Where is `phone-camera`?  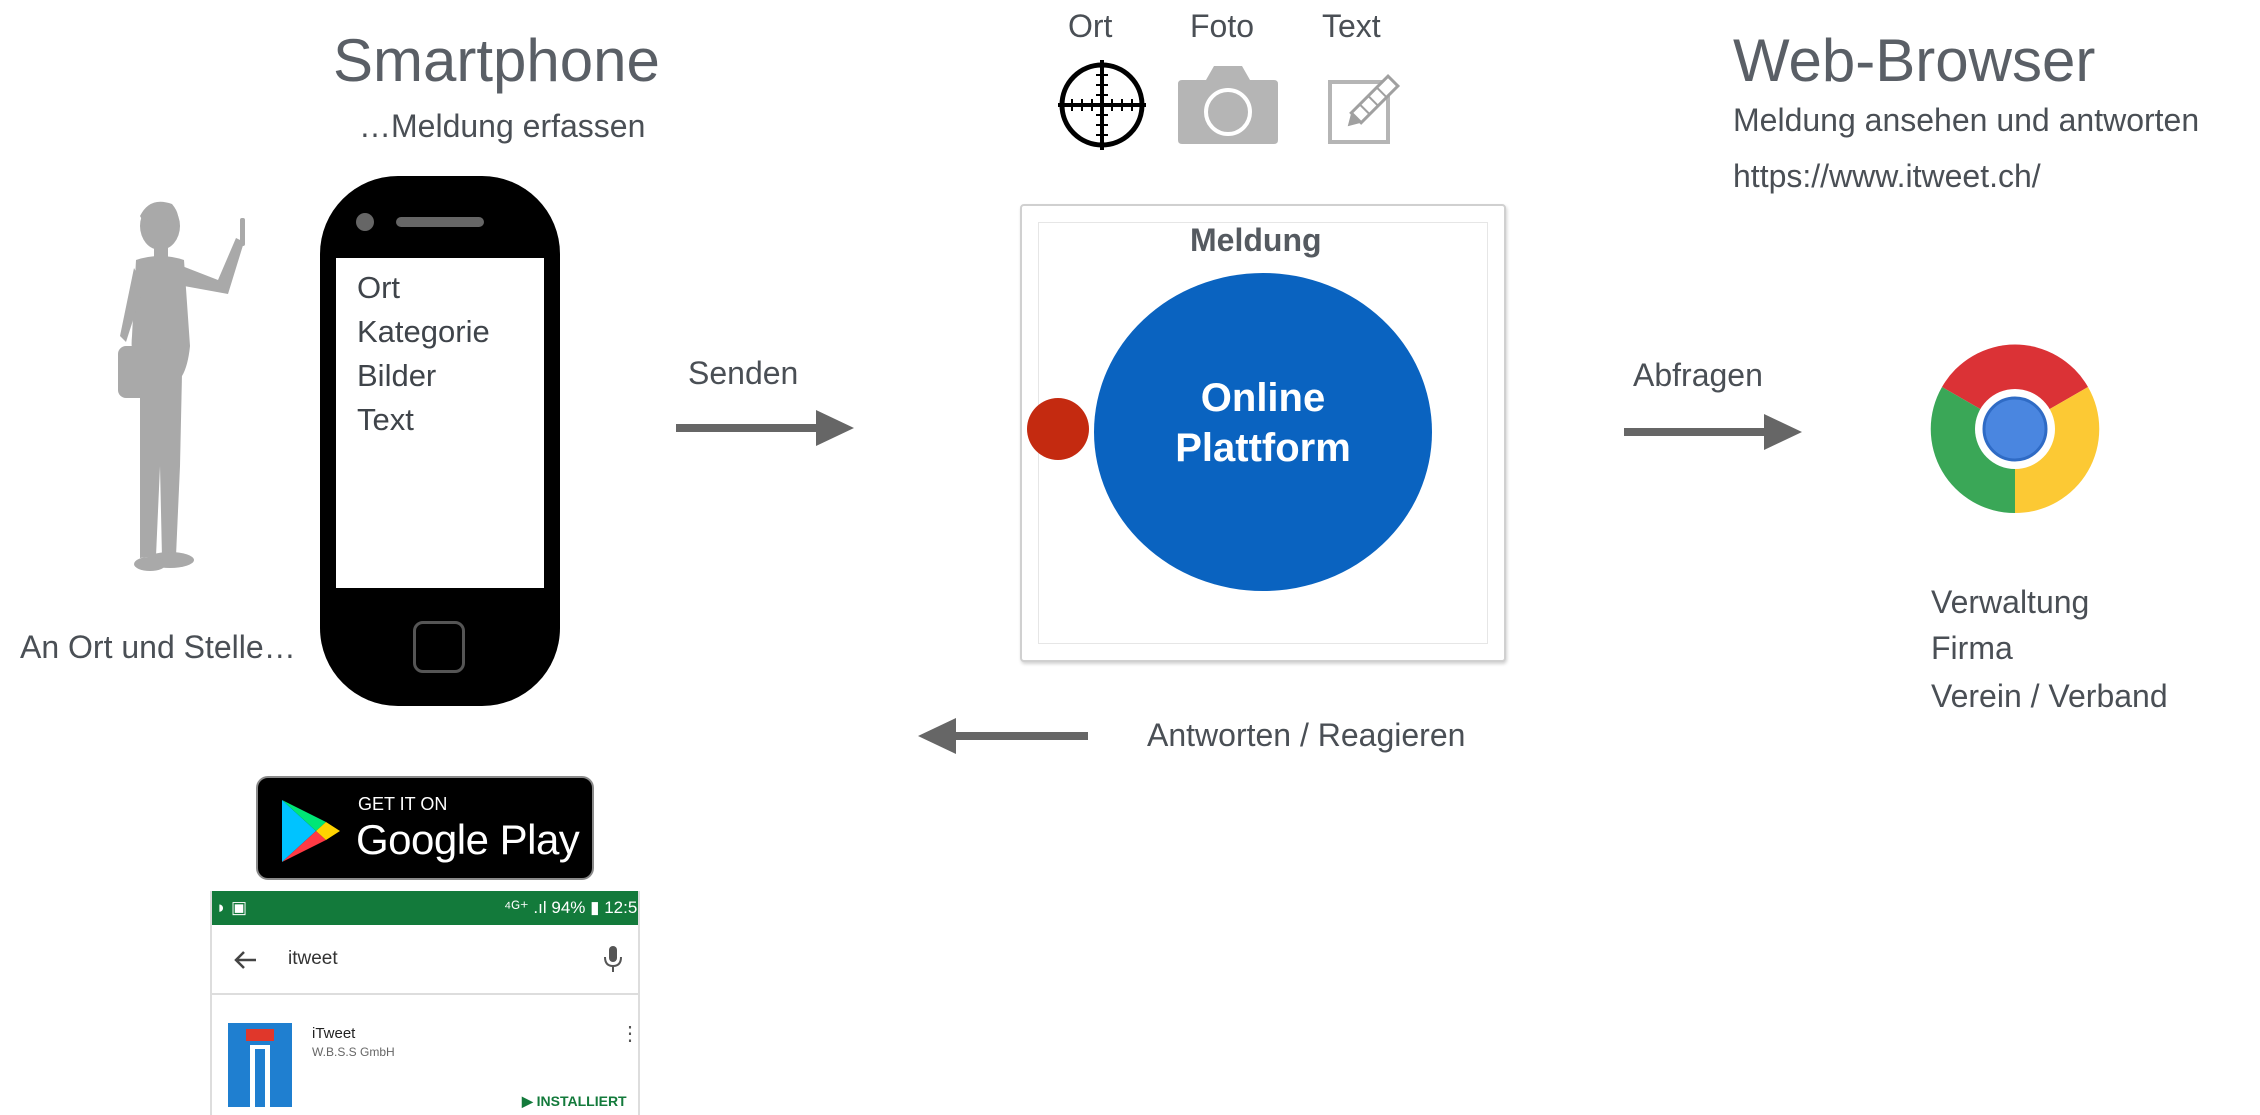 phone-camera is located at coordinates (365, 222).